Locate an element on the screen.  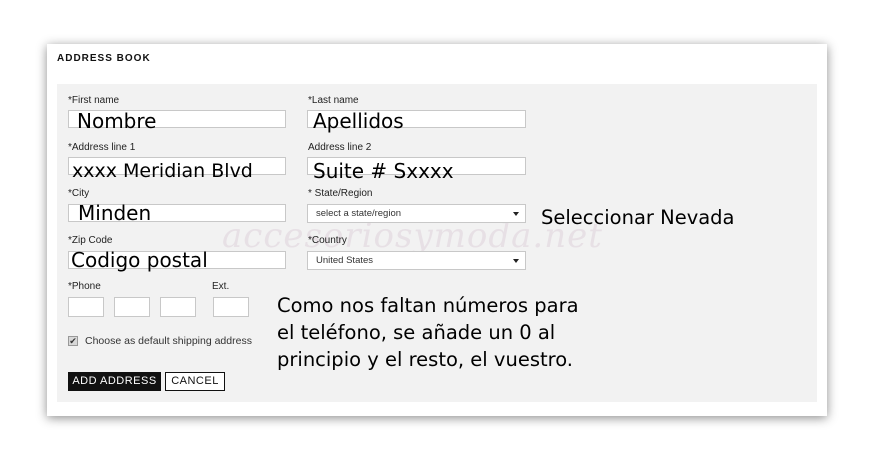
phone-line-number-input is located at coordinates (178, 307).